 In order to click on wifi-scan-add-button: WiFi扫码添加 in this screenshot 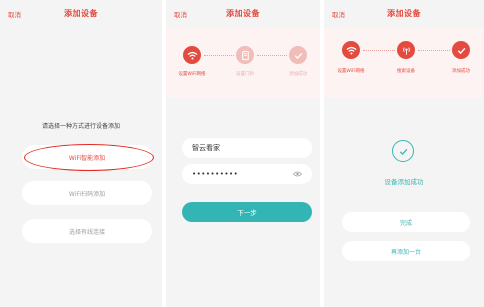, I will do `click(87, 193)`.